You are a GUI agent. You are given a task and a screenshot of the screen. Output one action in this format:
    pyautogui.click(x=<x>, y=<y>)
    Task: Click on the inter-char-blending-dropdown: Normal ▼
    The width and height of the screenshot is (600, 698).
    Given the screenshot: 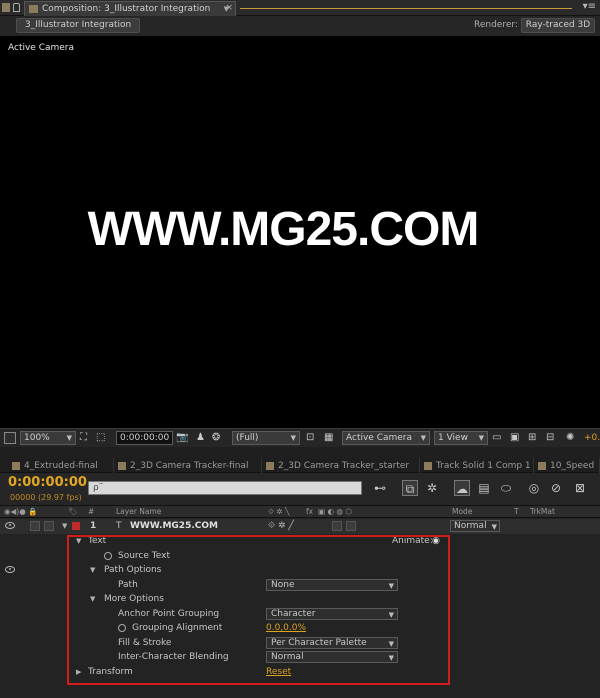 What is the action you would take?
    pyautogui.click(x=332, y=657)
    